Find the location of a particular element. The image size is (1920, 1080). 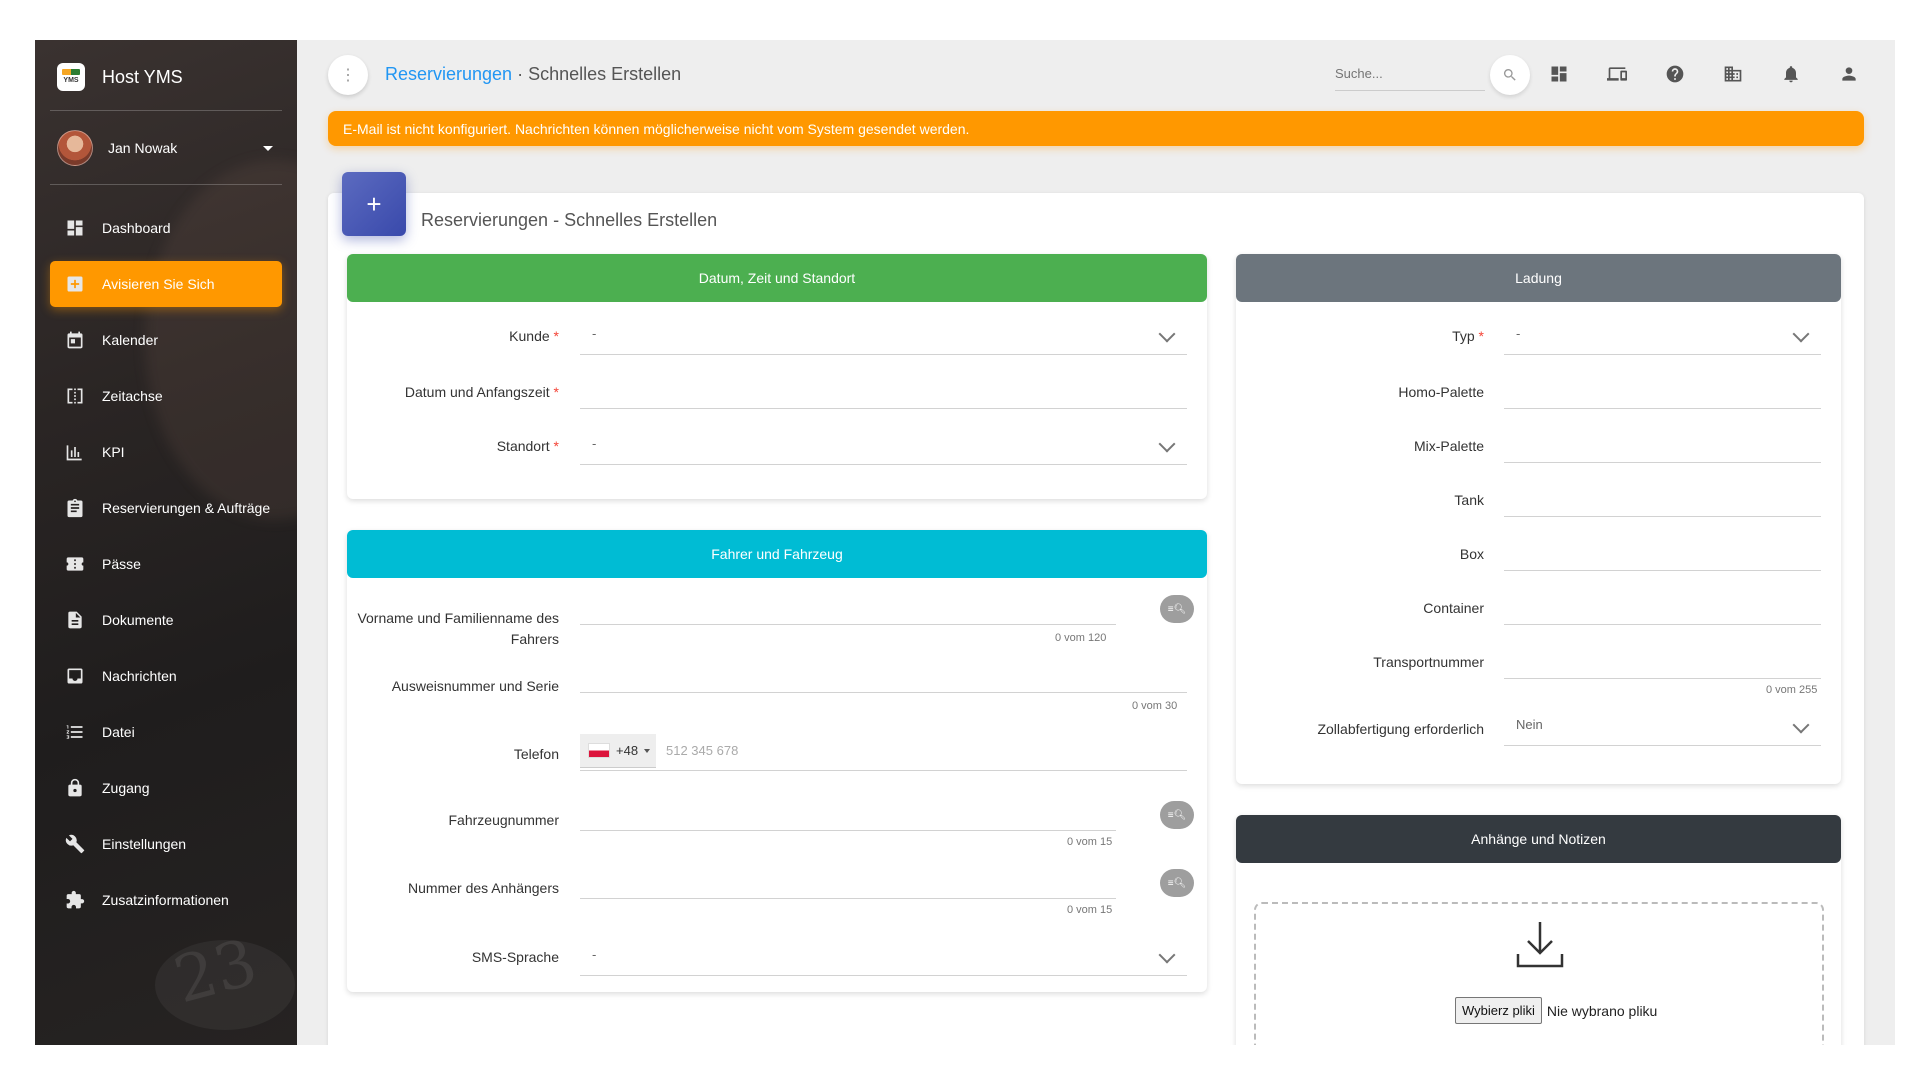

field-label: Zollabfertigung erforderlich is located at coordinates (1400, 729).